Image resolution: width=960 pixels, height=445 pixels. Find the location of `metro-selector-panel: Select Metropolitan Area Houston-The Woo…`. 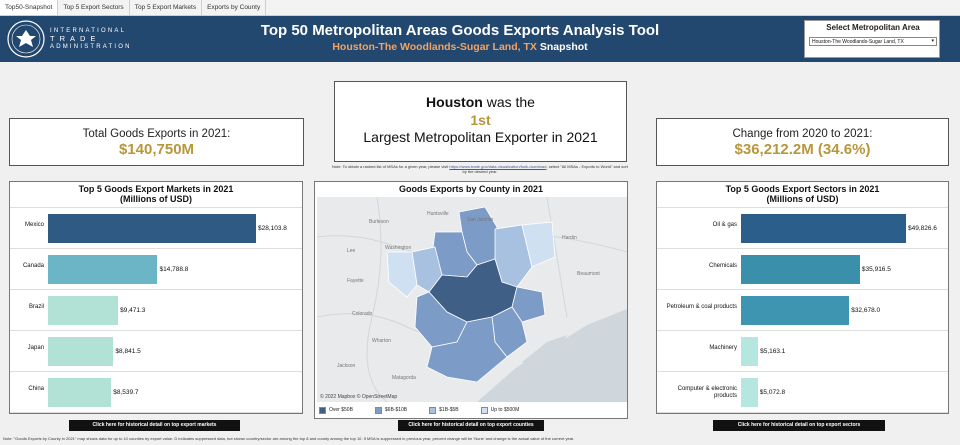

metro-selector-panel: Select Metropolitan Area Houston-The Woo… is located at coordinates (872, 39).